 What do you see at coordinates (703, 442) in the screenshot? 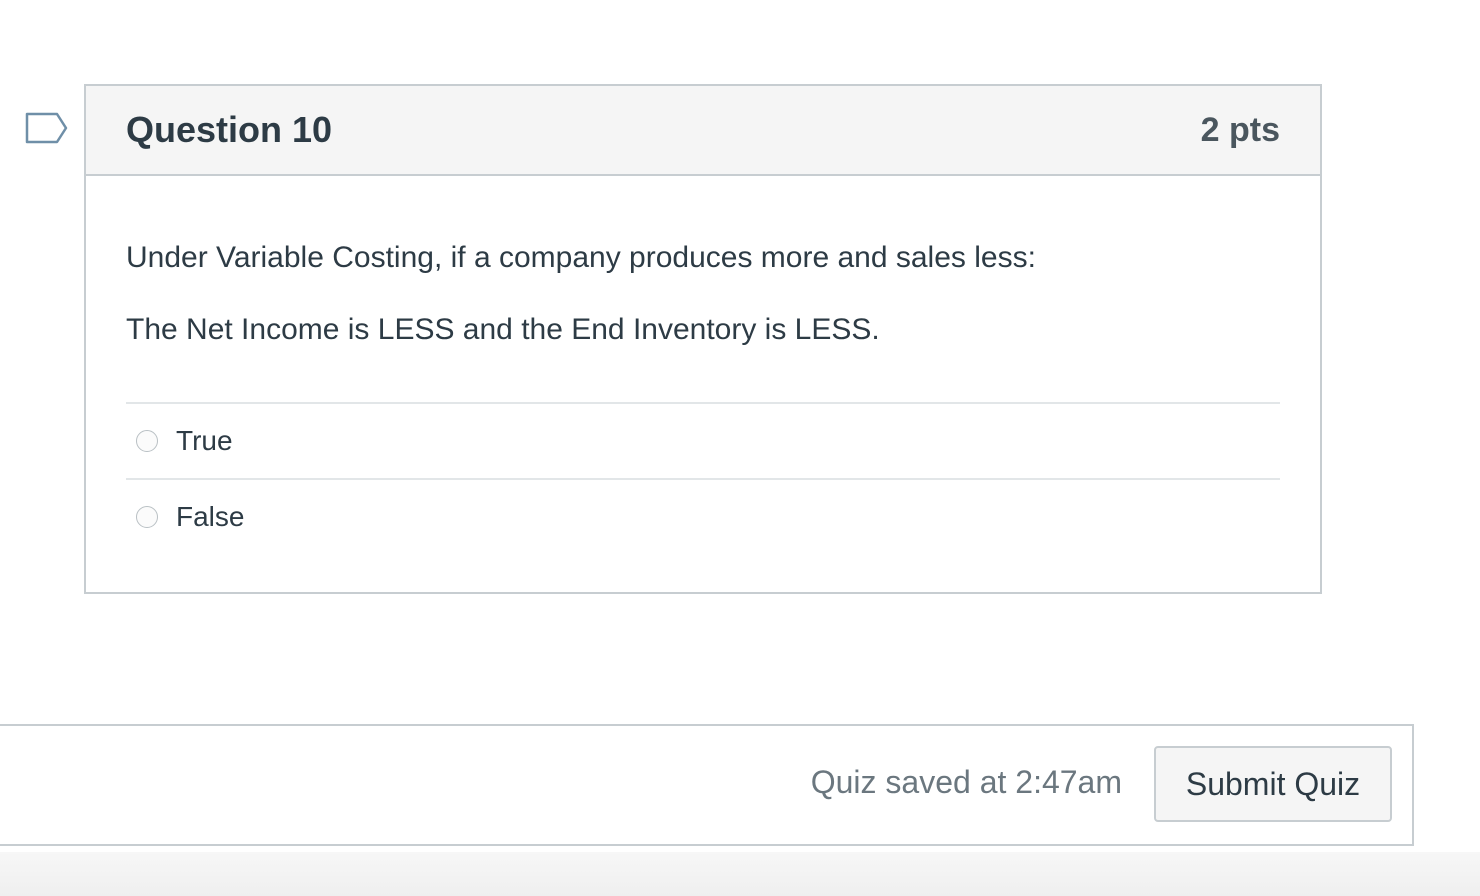
I see `answer-option-true: True` at bounding box center [703, 442].